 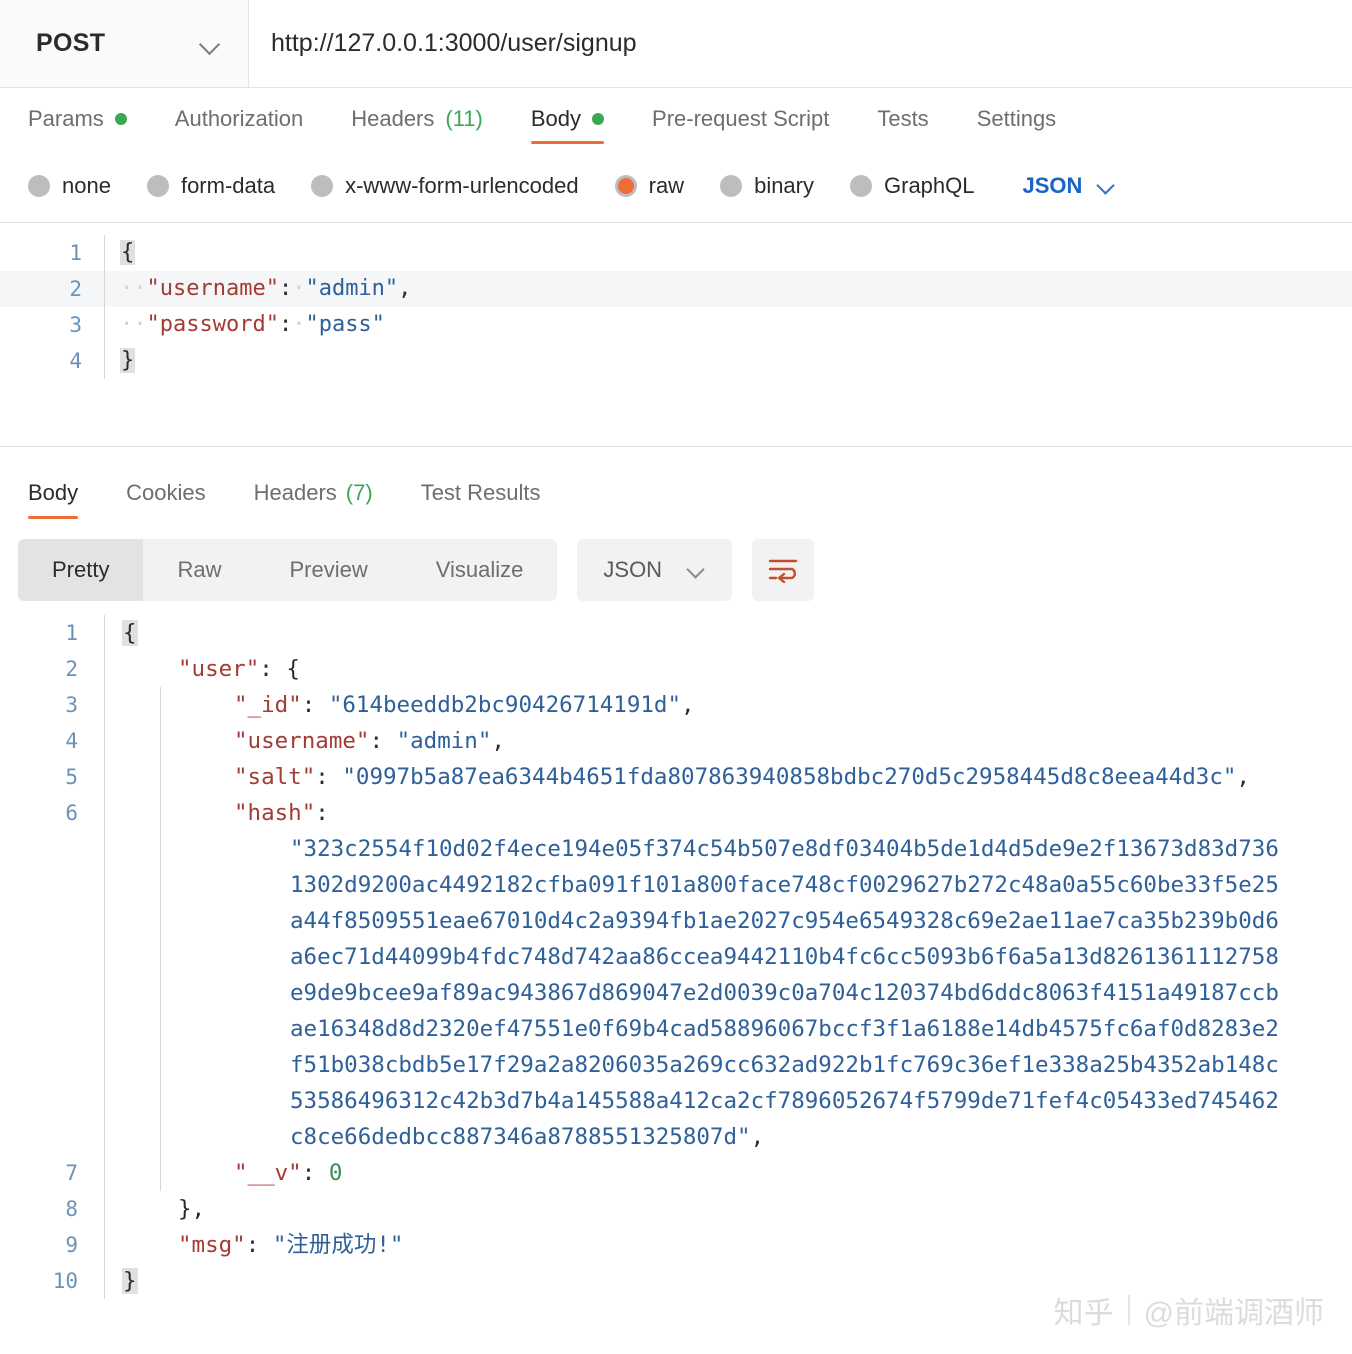 What do you see at coordinates (728, 1245) in the screenshot?
I see `response-line-content: "msg": "注册成功!"` at bounding box center [728, 1245].